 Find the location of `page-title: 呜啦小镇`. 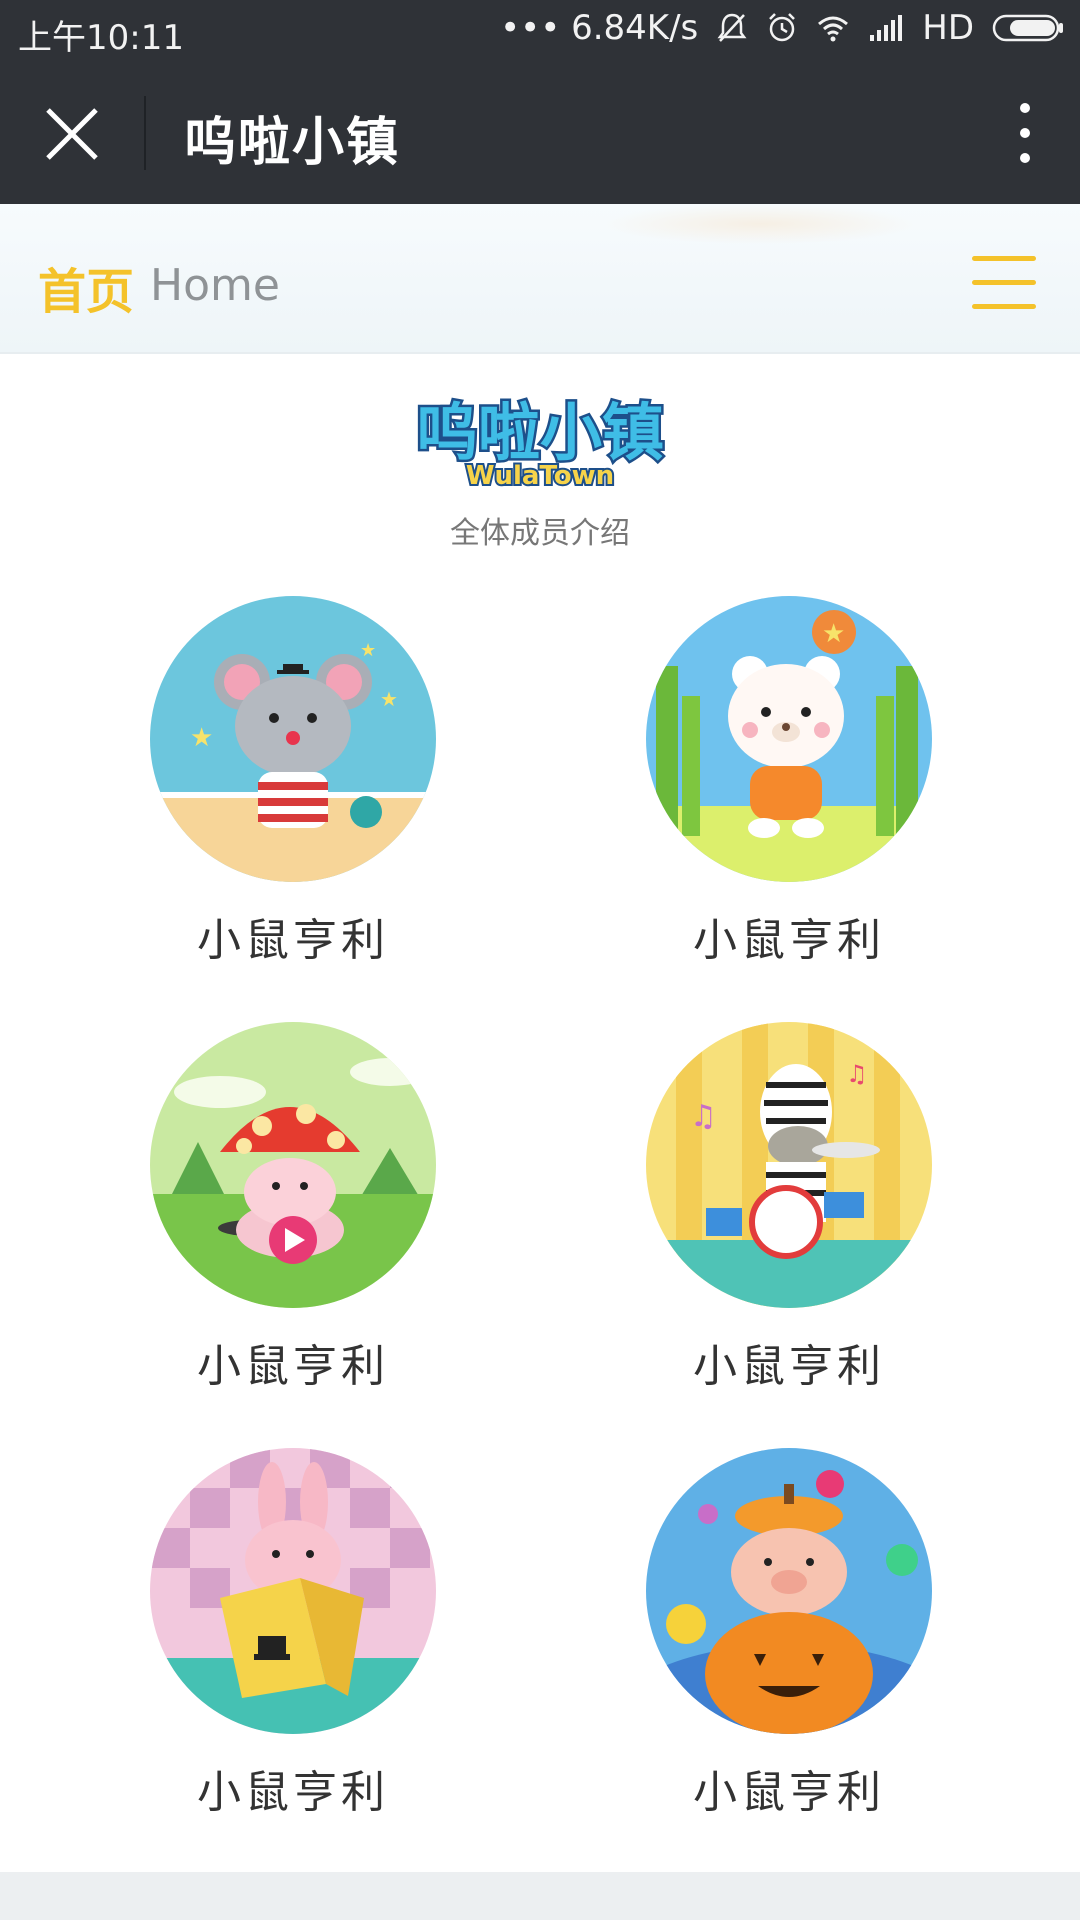

page-title: 呜啦小镇 is located at coordinates (292, 143).